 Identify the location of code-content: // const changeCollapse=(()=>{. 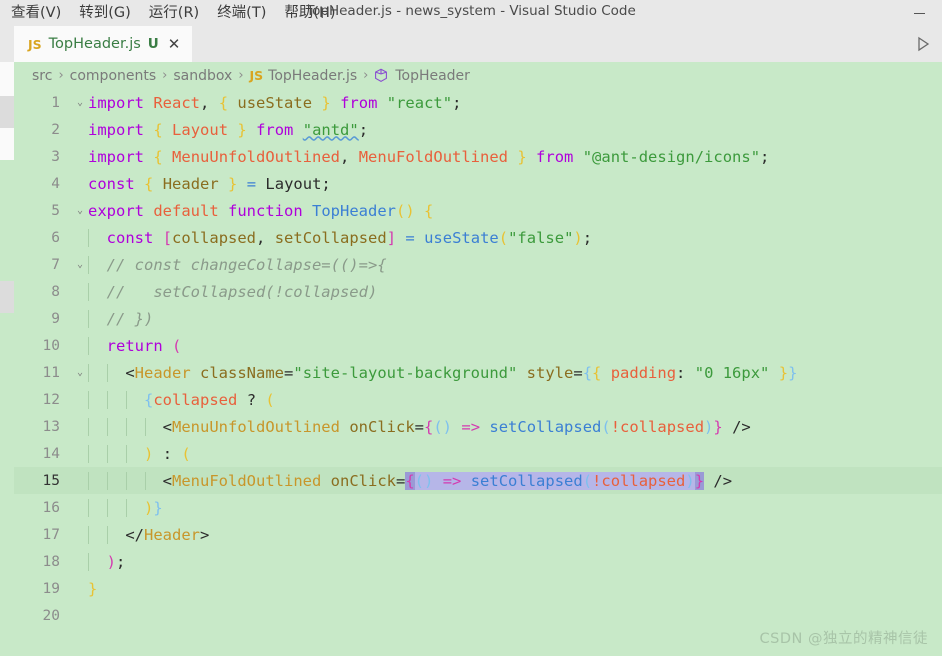
(515, 264).